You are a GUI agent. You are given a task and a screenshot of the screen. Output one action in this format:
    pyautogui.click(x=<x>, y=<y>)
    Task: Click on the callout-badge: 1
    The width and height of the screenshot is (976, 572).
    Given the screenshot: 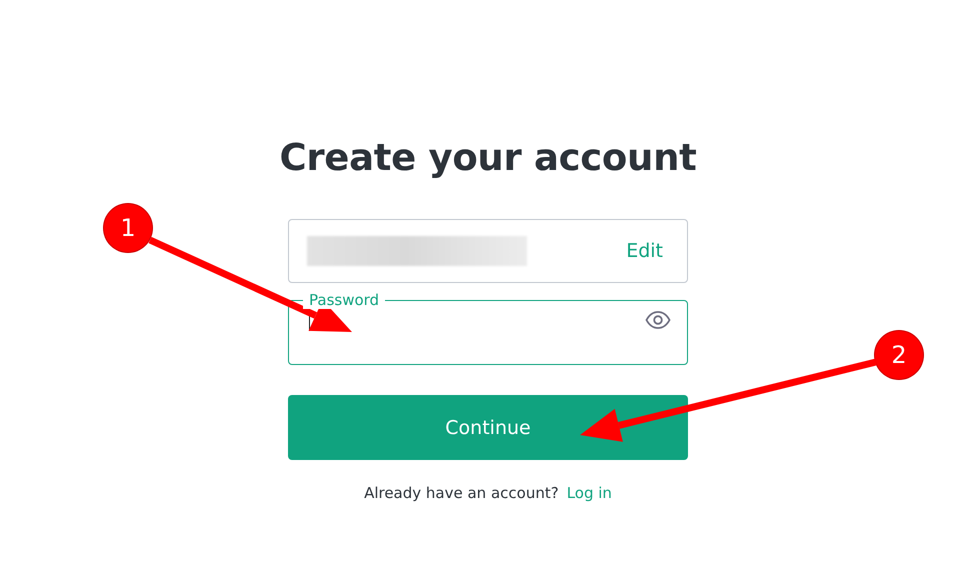 What is the action you would take?
    pyautogui.click(x=128, y=228)
    